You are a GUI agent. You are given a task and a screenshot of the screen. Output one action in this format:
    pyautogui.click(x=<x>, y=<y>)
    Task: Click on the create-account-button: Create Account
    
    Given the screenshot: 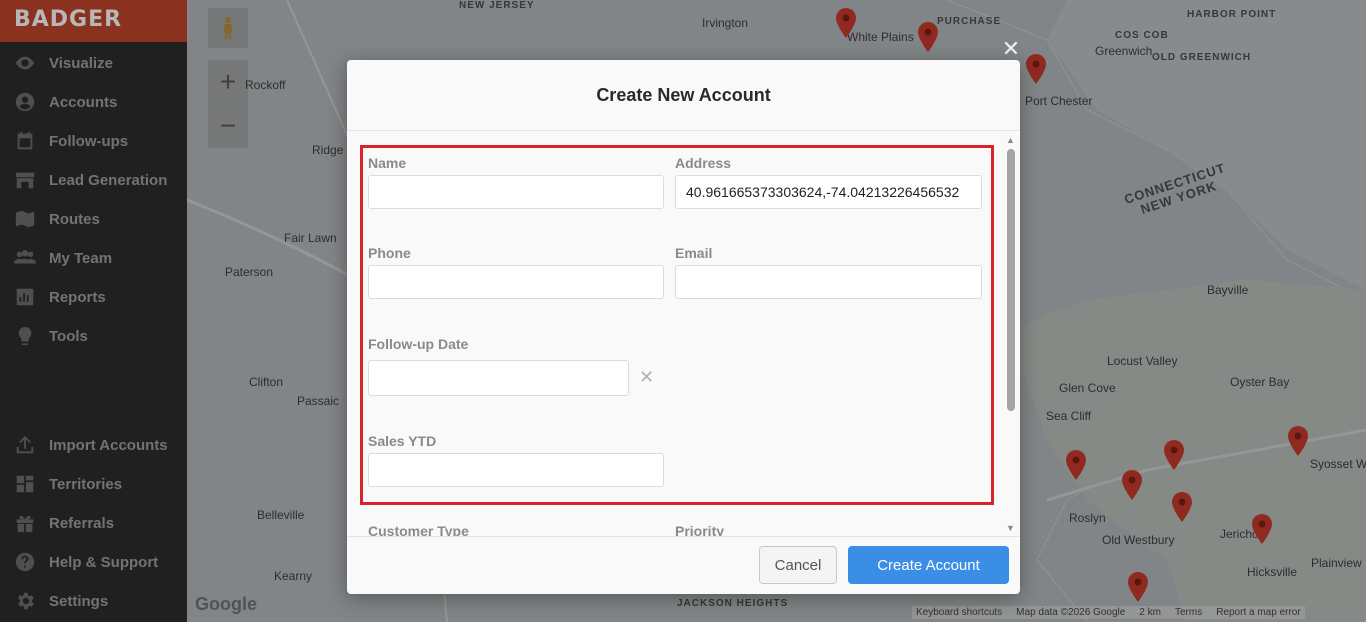 What is the action you would take?
    pyautogui.click(x=928, y=565)
    